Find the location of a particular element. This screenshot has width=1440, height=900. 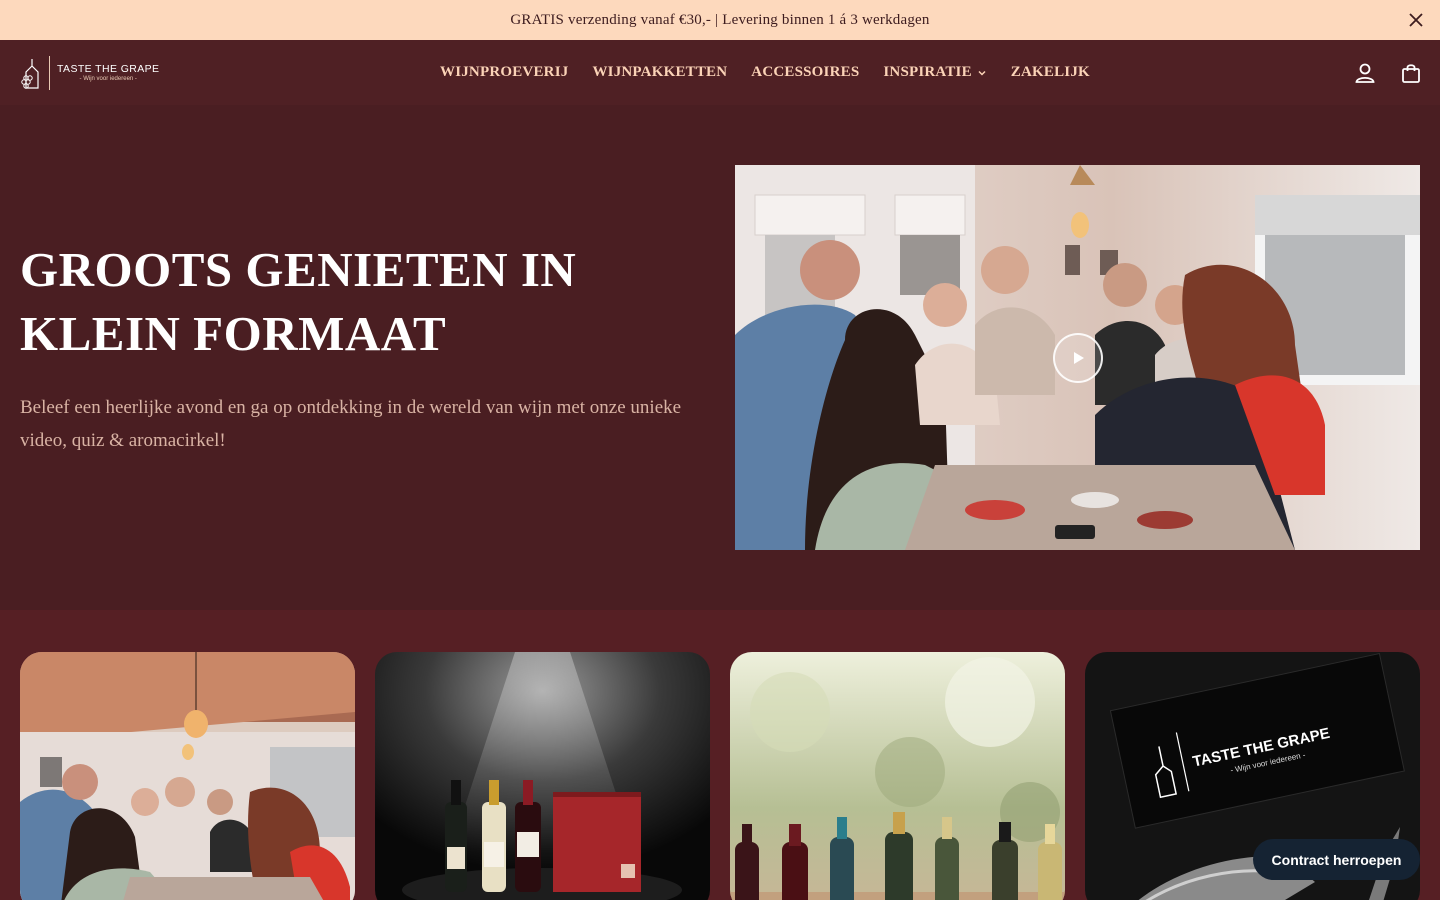

collection-card-wijnproeverij is located at coordinates (187, 776).